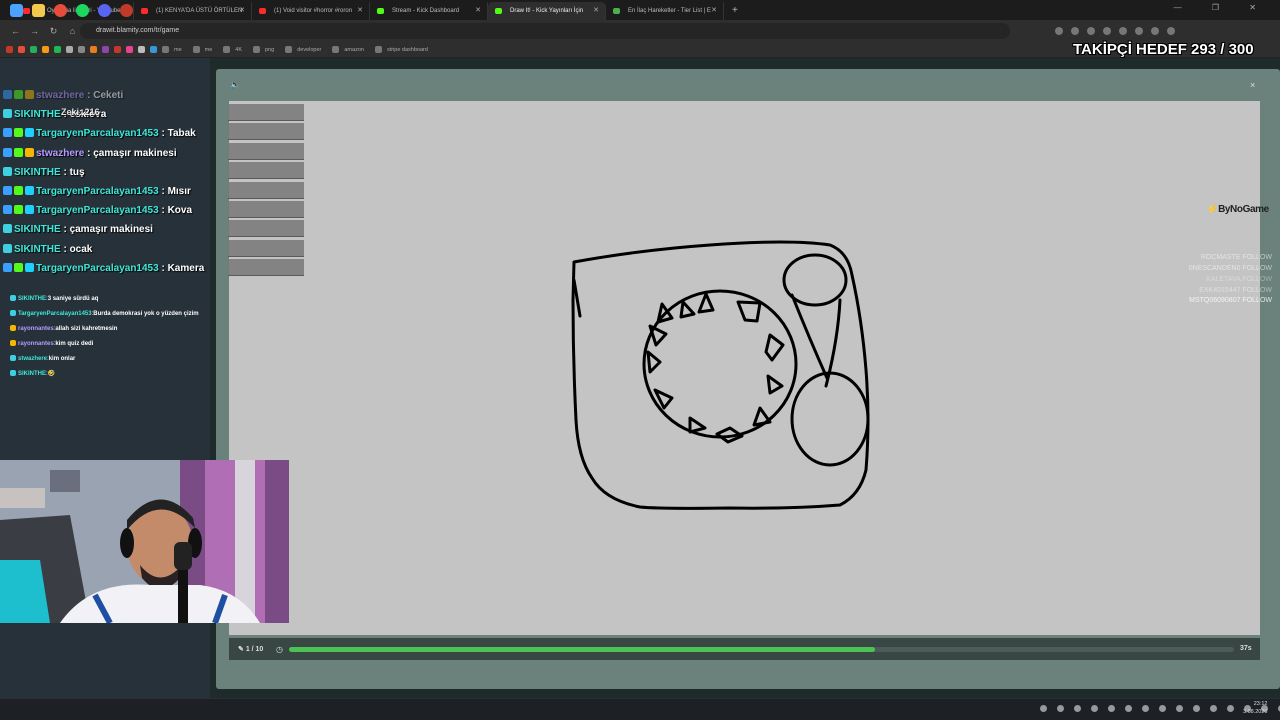 This screenshot has width=1280, height=720. I want to click on app-icon, so click(126, 10).